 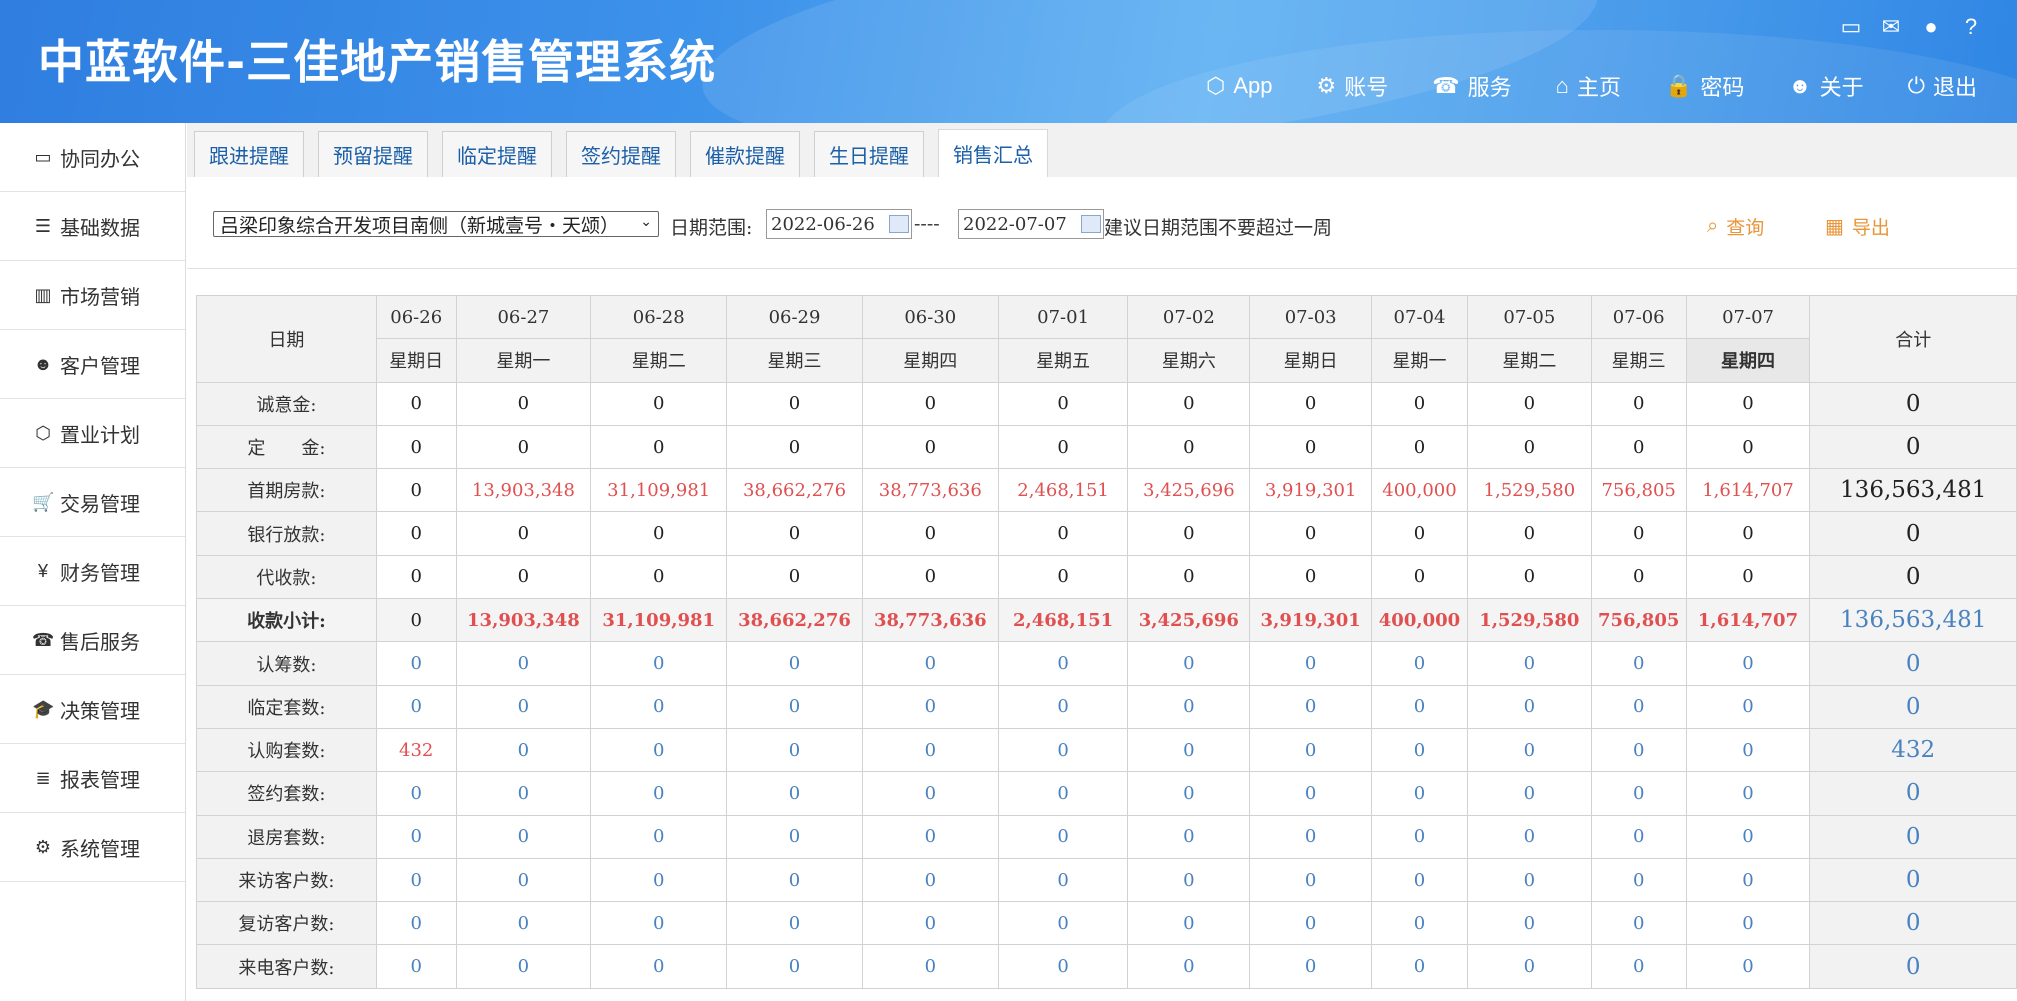 I want to click on date-range-label: 日期范围:, so click(x=711, y=228).